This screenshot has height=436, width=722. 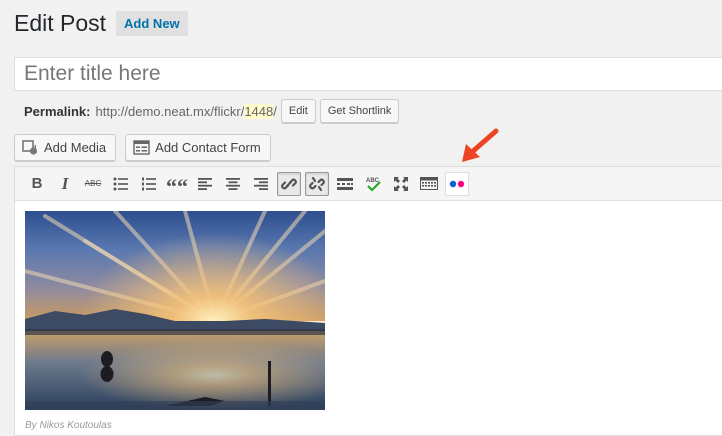 I want to click on align-left-icon, so click(x=205, y=183).